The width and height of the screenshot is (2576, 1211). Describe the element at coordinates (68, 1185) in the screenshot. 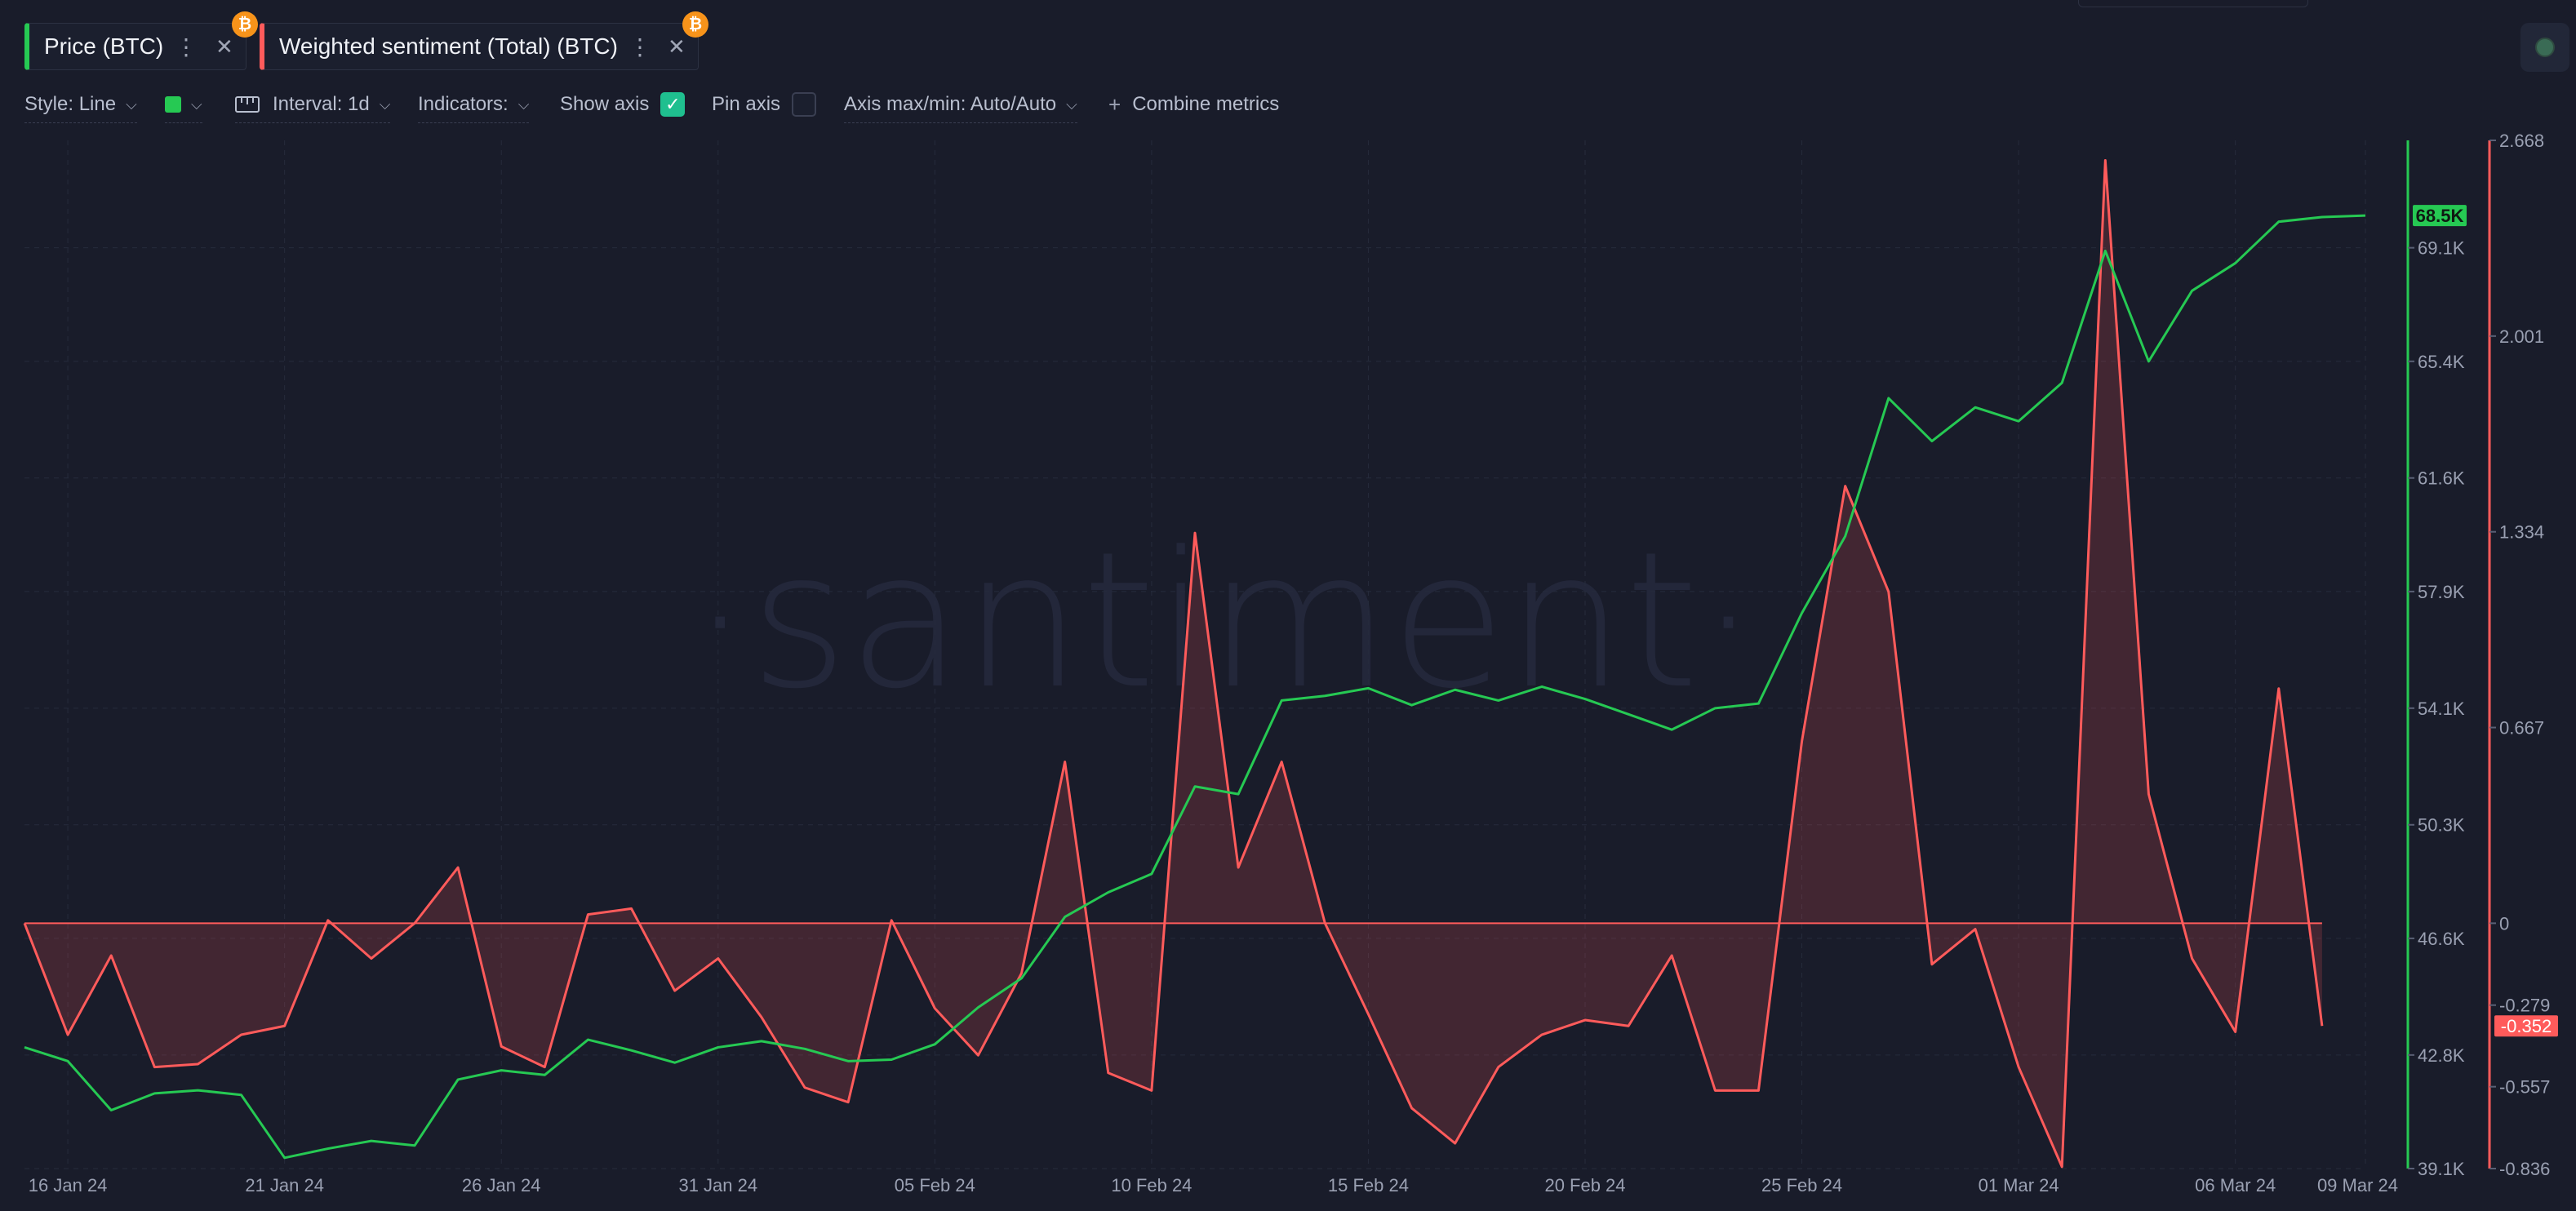

I see `x-axis-tick-label: 16 Jan 24` at that location.